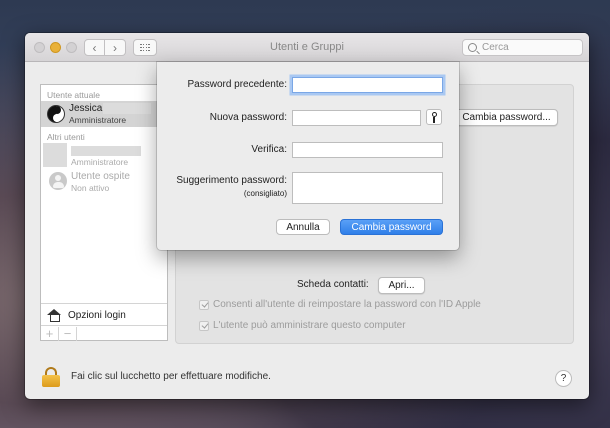 The width and height of the screenshot is (610, 428). I want to click on current-user-name: Jessica, so click(86, 108).